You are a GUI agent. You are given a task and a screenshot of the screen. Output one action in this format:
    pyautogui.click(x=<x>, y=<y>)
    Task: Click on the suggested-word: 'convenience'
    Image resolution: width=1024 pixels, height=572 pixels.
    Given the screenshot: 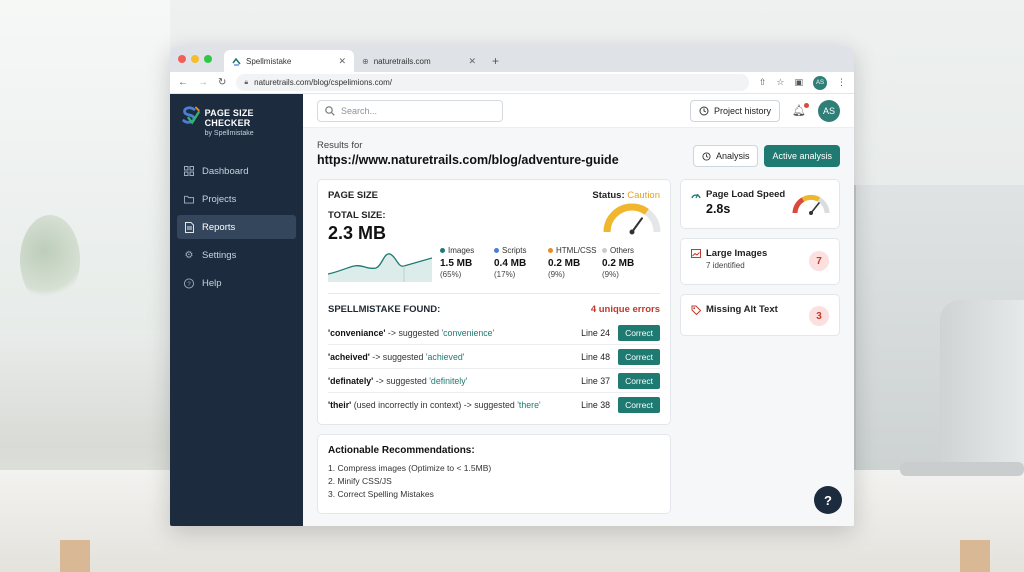 What is the action you would take?
    pyautogui.click(x=468, y=332)
    